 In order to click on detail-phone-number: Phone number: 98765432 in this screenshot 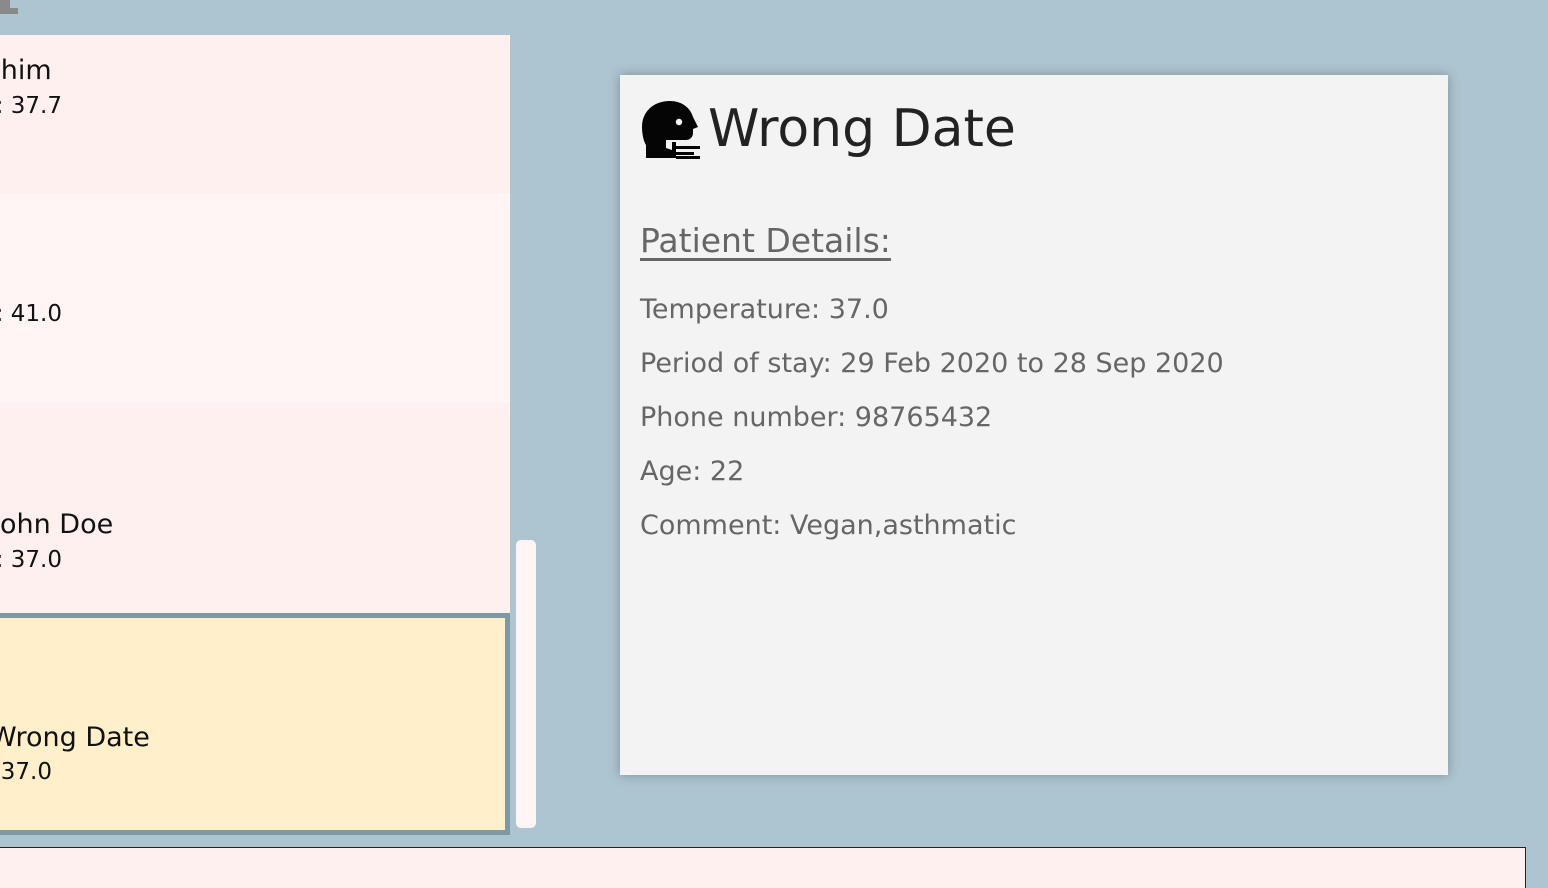, I will do `click(816, 417)`.